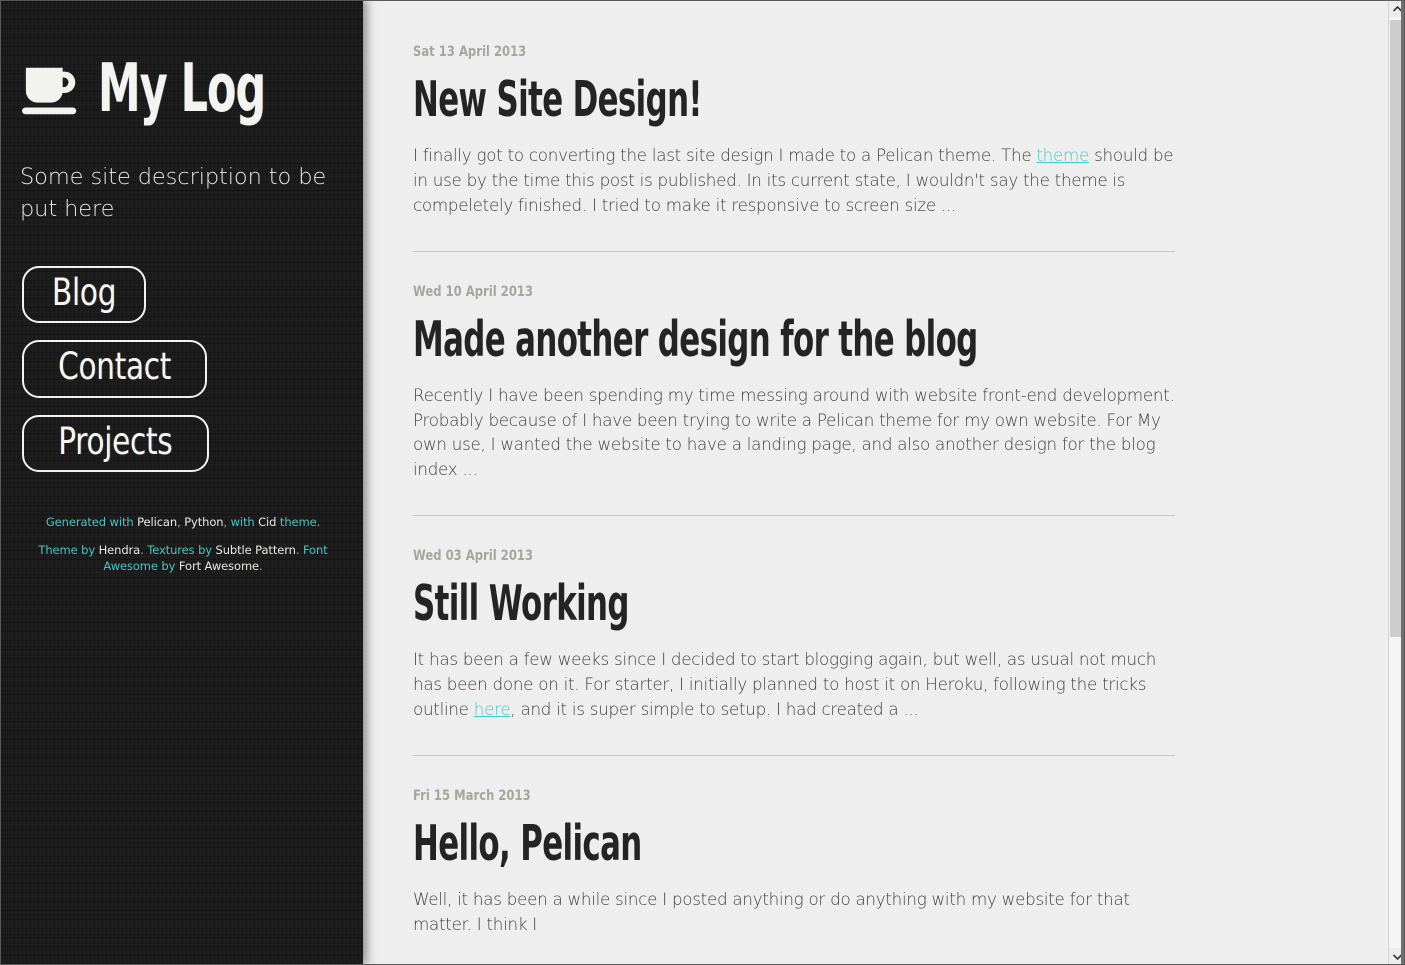 This screenshot has width=1405, height=965. What do you see at coordinates (173, 193) in the screenshot?
I see `site-description: Some site description to be put here` at bounding box center [173, 193].